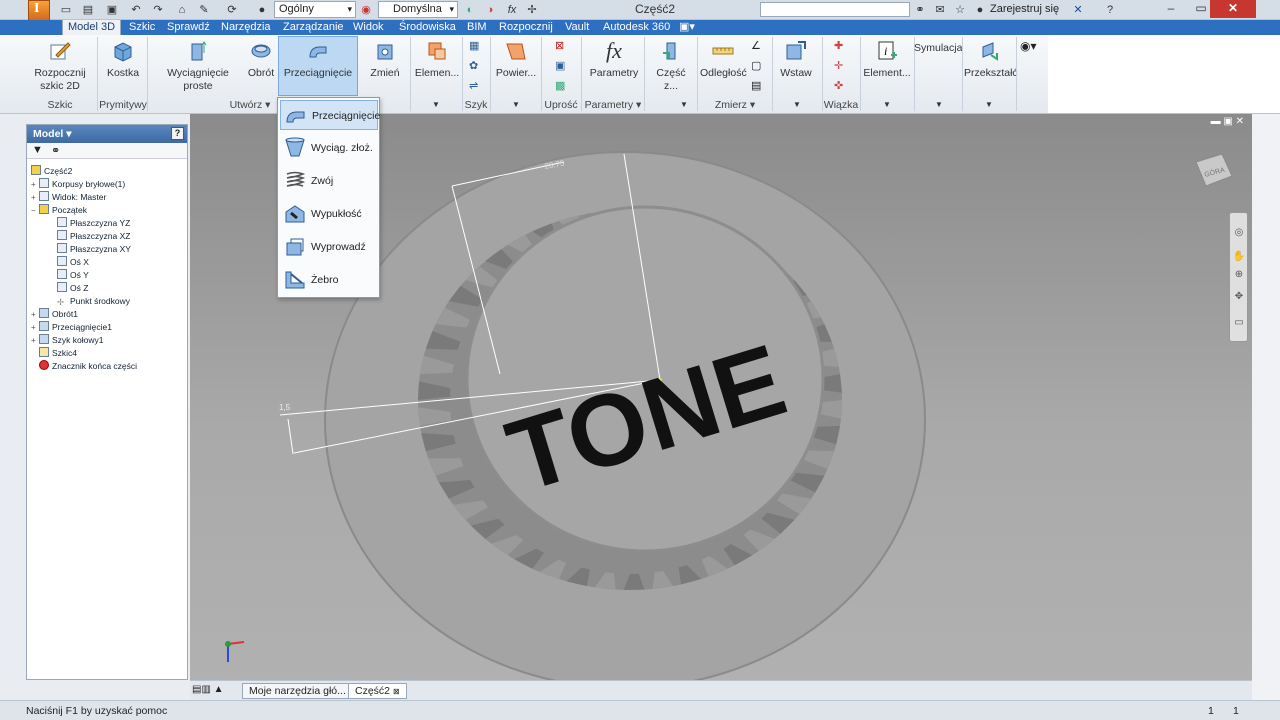 This screenshot has height=720, width=1280. What do you see at coordinates (313, 27) in the screenshot?
I see `tab-manage: Zarządzanie` at bounding box center [313, 27].